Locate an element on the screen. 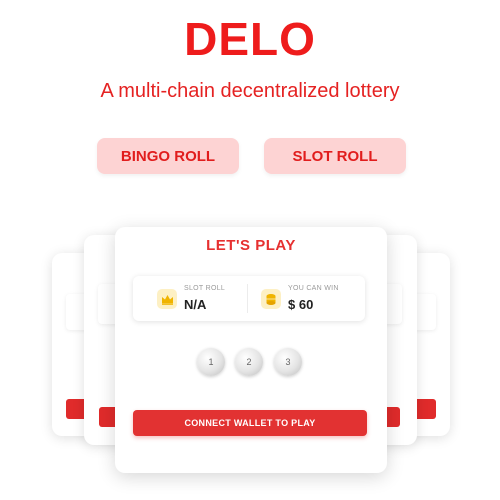 This screenshot has height=500, width=500. slot-roll-button: SLOT ROLL is located at coordinates (335, 156).